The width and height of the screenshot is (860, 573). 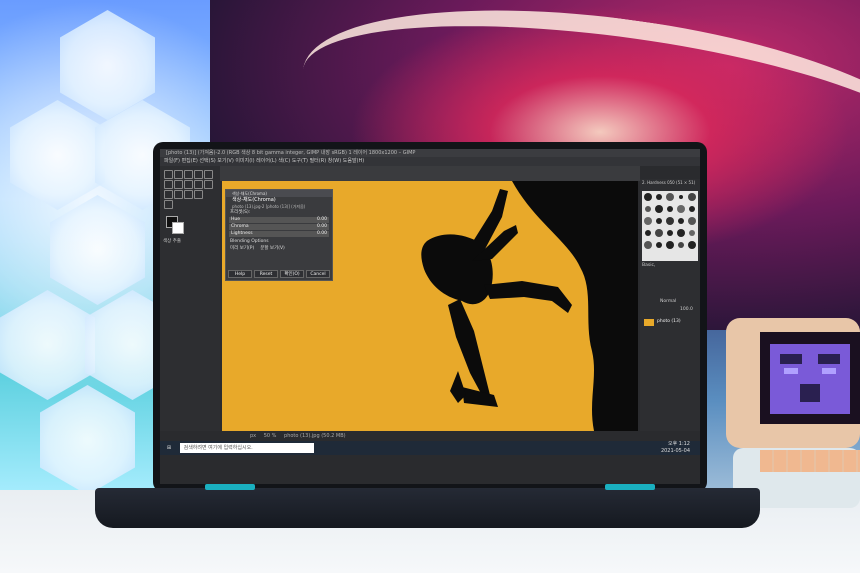 I want to click on ok-button: 확인(O), so click(x=292, y=274).